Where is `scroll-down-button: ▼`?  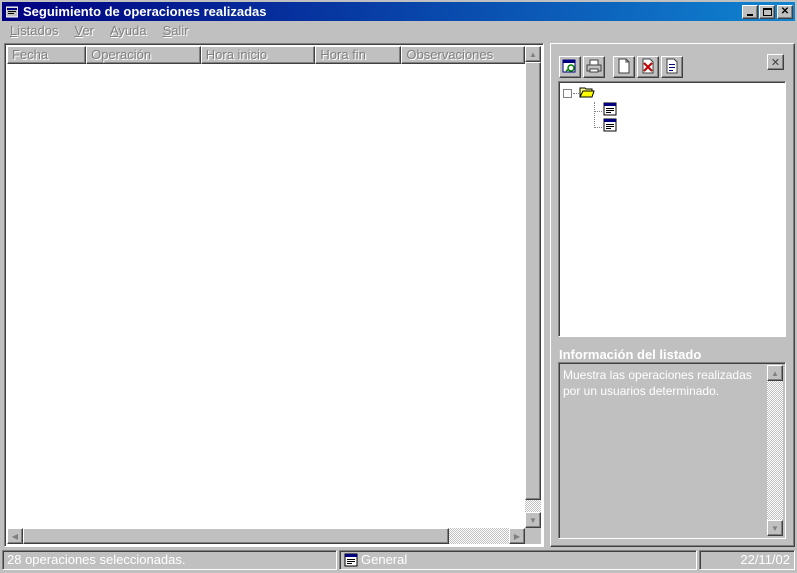 scroll-down-button: ▼ is located at coordinates (533, 520).